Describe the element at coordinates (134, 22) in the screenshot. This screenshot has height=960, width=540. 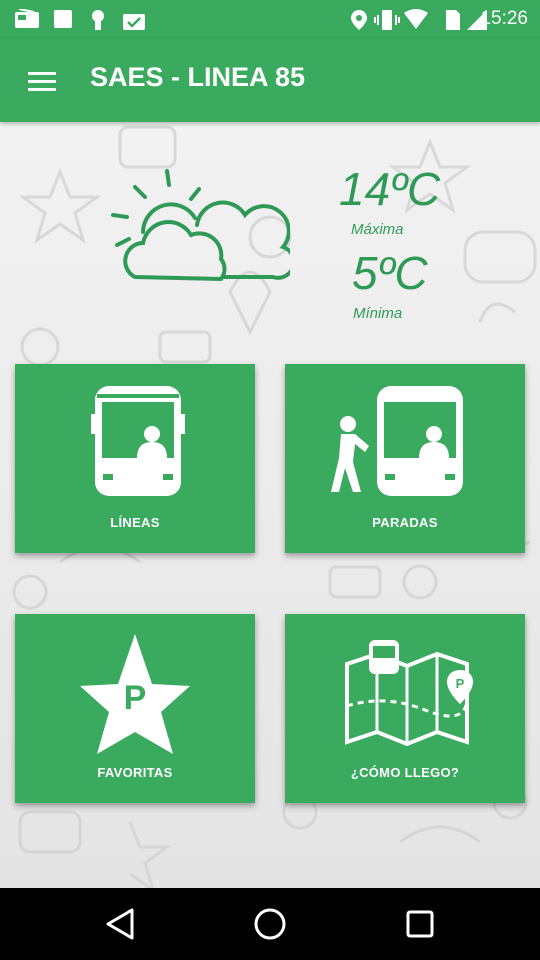
I see `photo-icon` at that location.